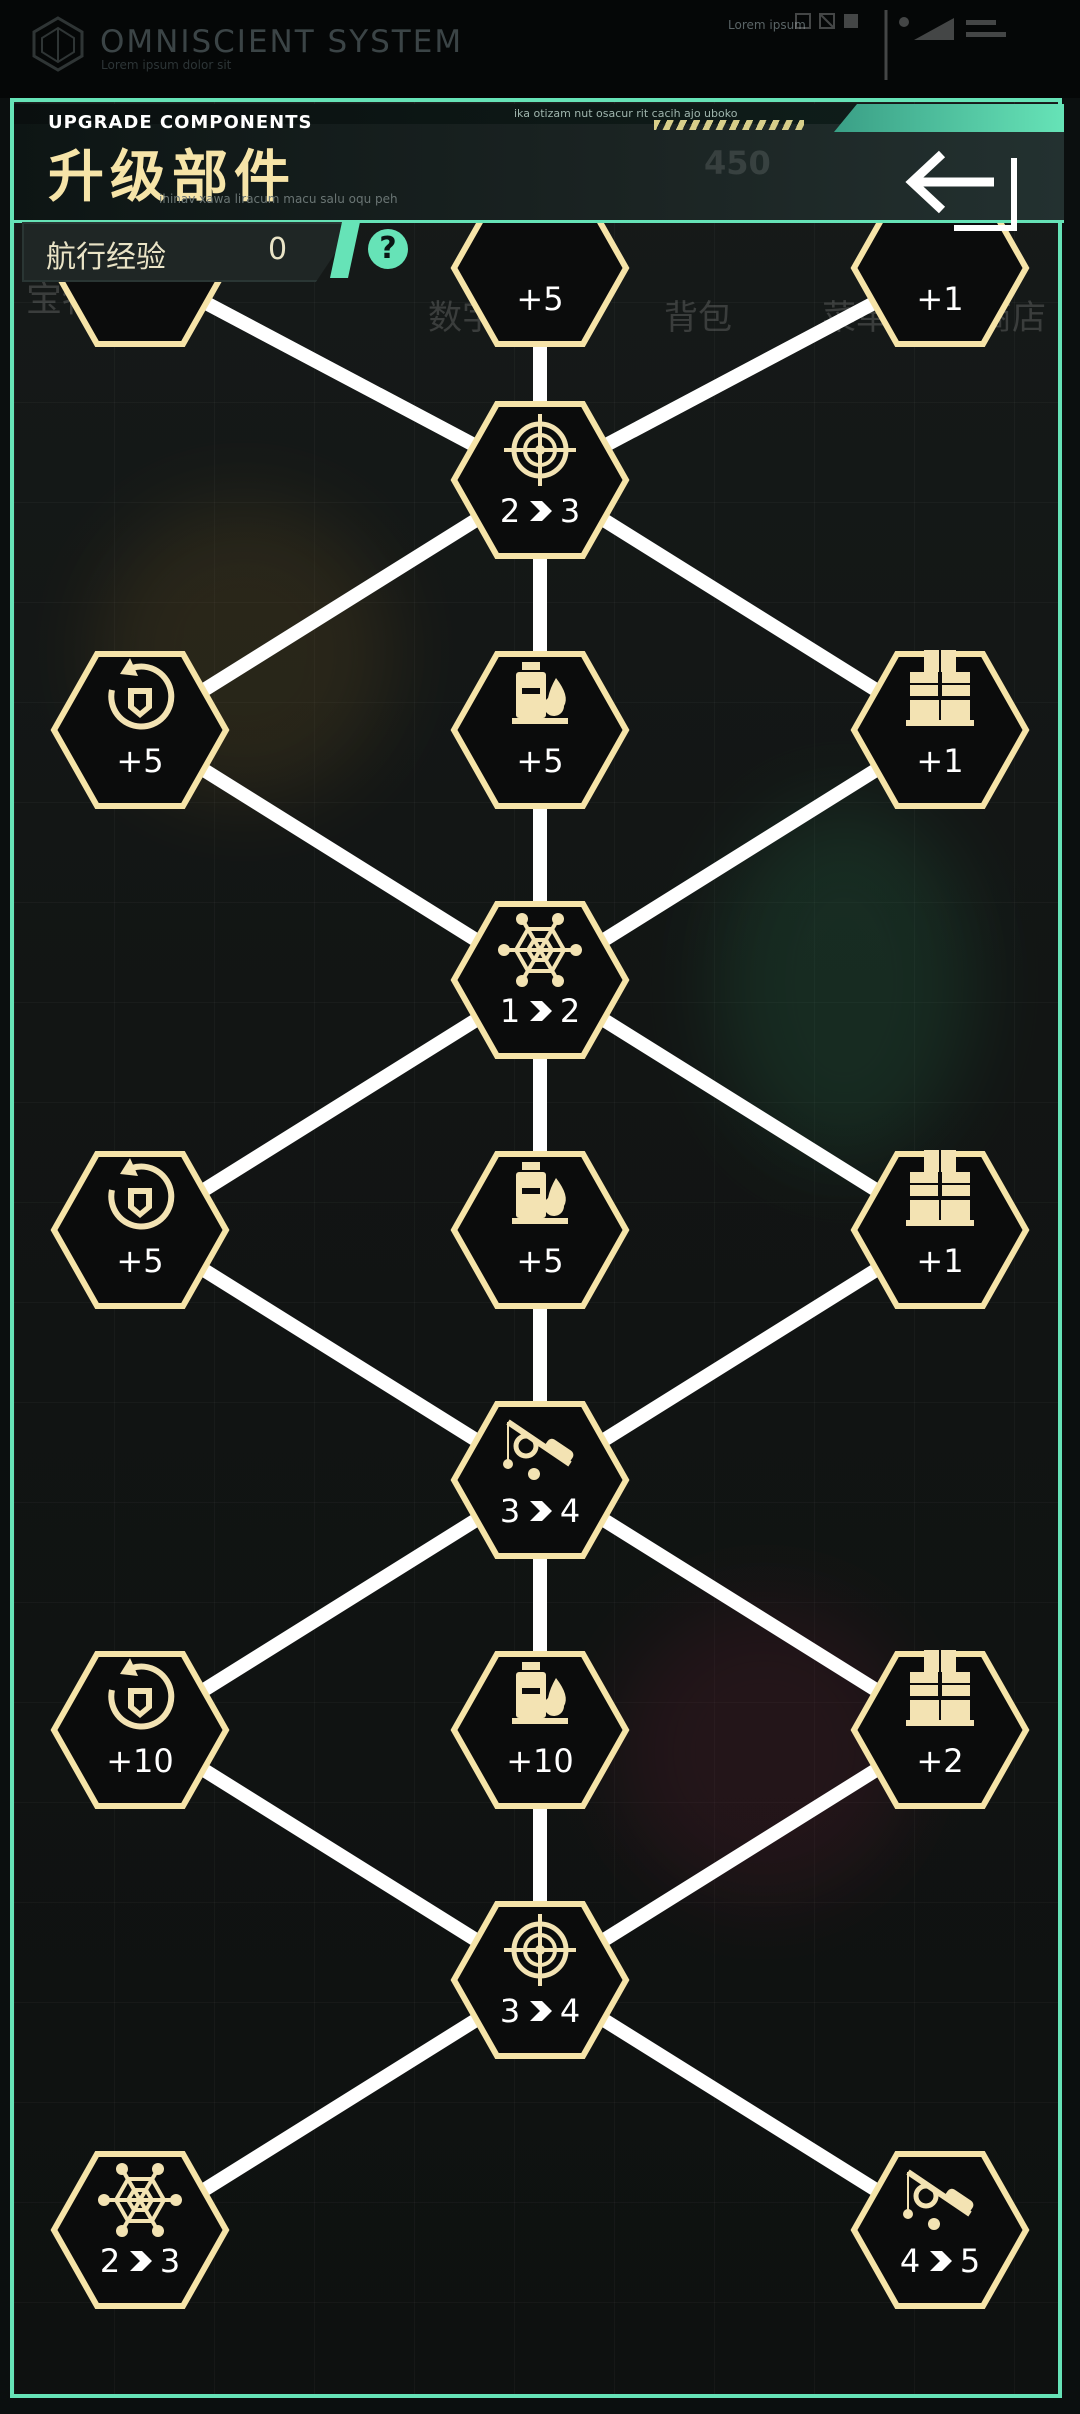  Describe the element at coordinates (570, 1011) in the screenshot. I see `node-level-to: 2` at that location.